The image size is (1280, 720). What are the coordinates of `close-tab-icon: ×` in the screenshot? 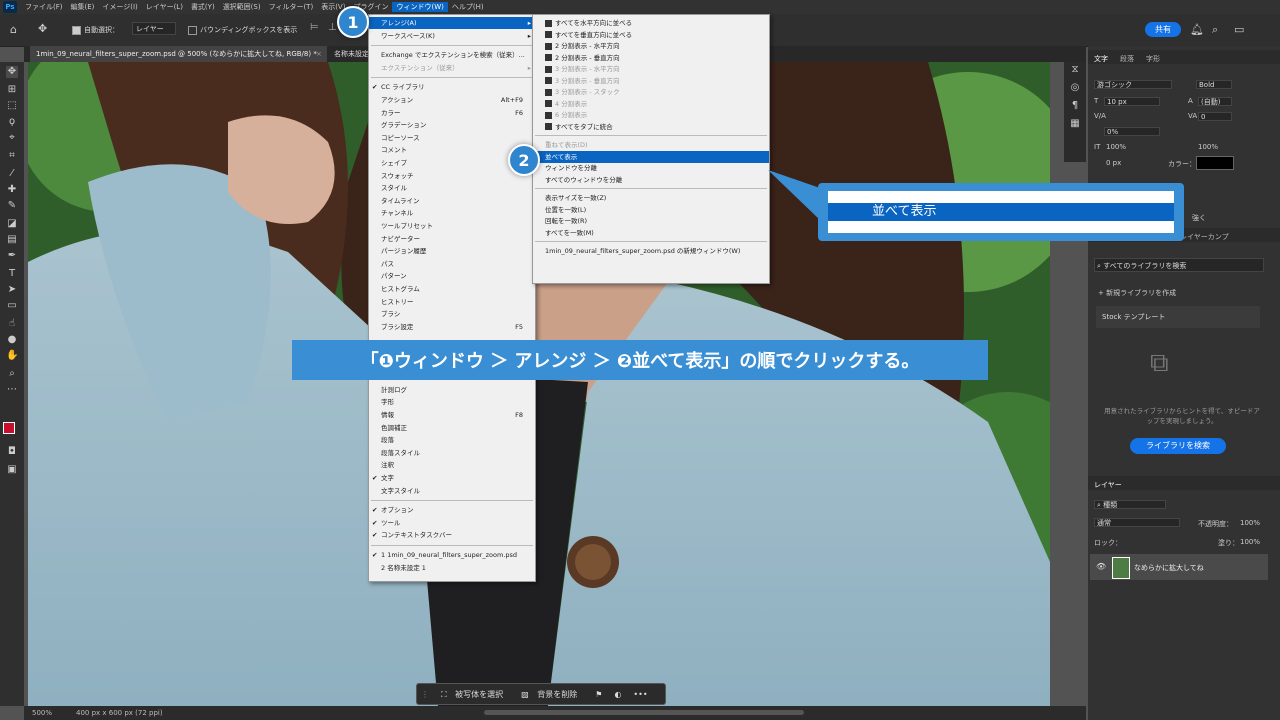 It's located at (319, 54).